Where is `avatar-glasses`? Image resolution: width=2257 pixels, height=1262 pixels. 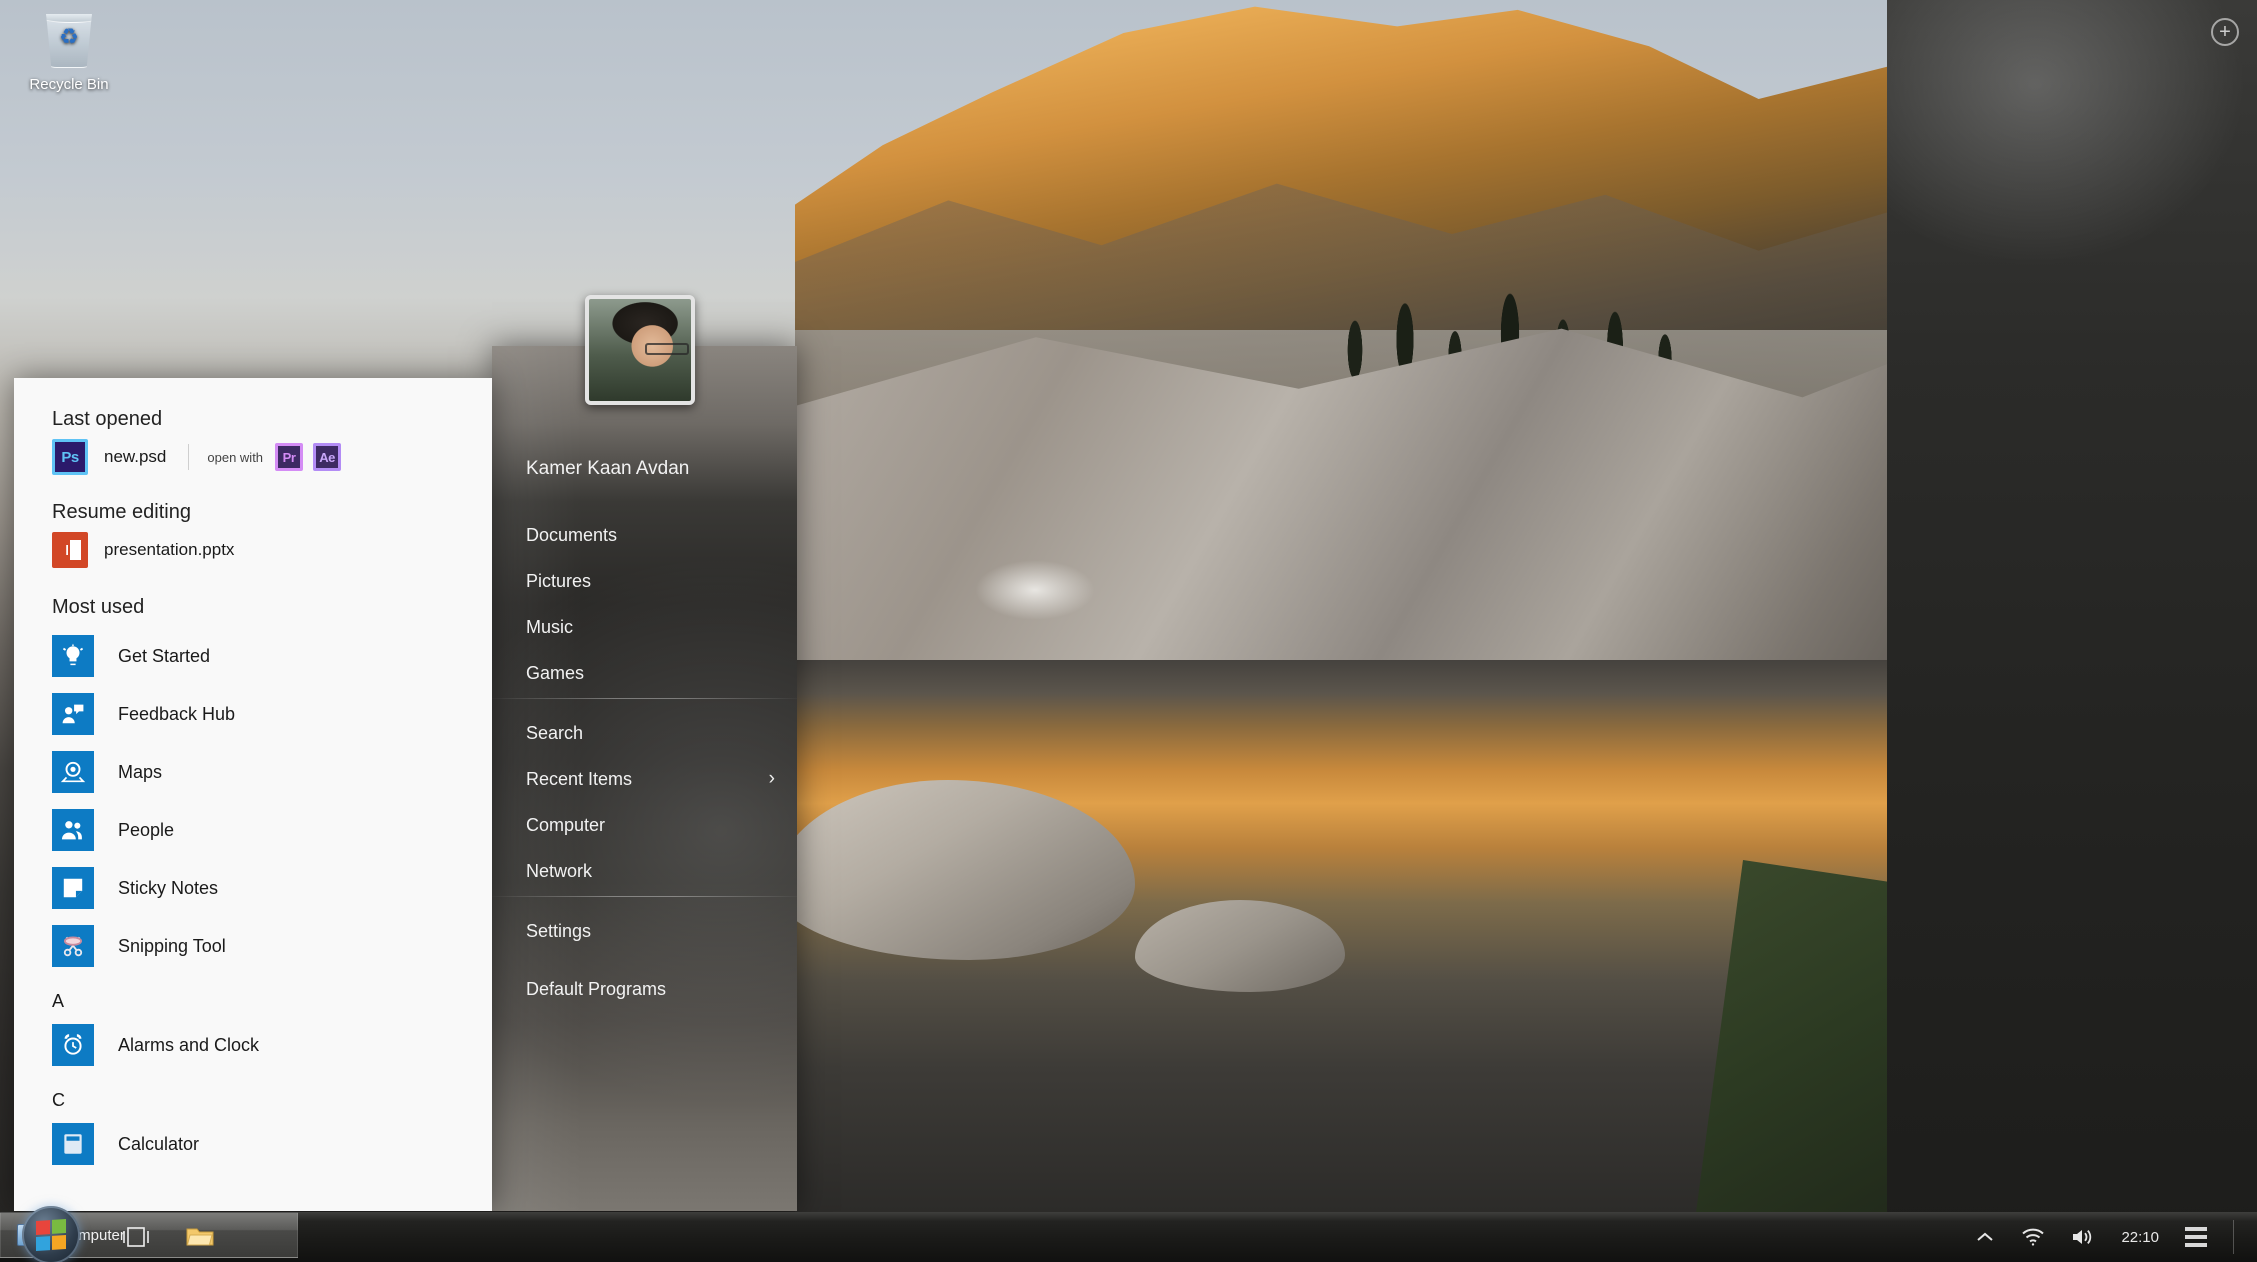
avatar-glasses is located at coordinates (667, 349).